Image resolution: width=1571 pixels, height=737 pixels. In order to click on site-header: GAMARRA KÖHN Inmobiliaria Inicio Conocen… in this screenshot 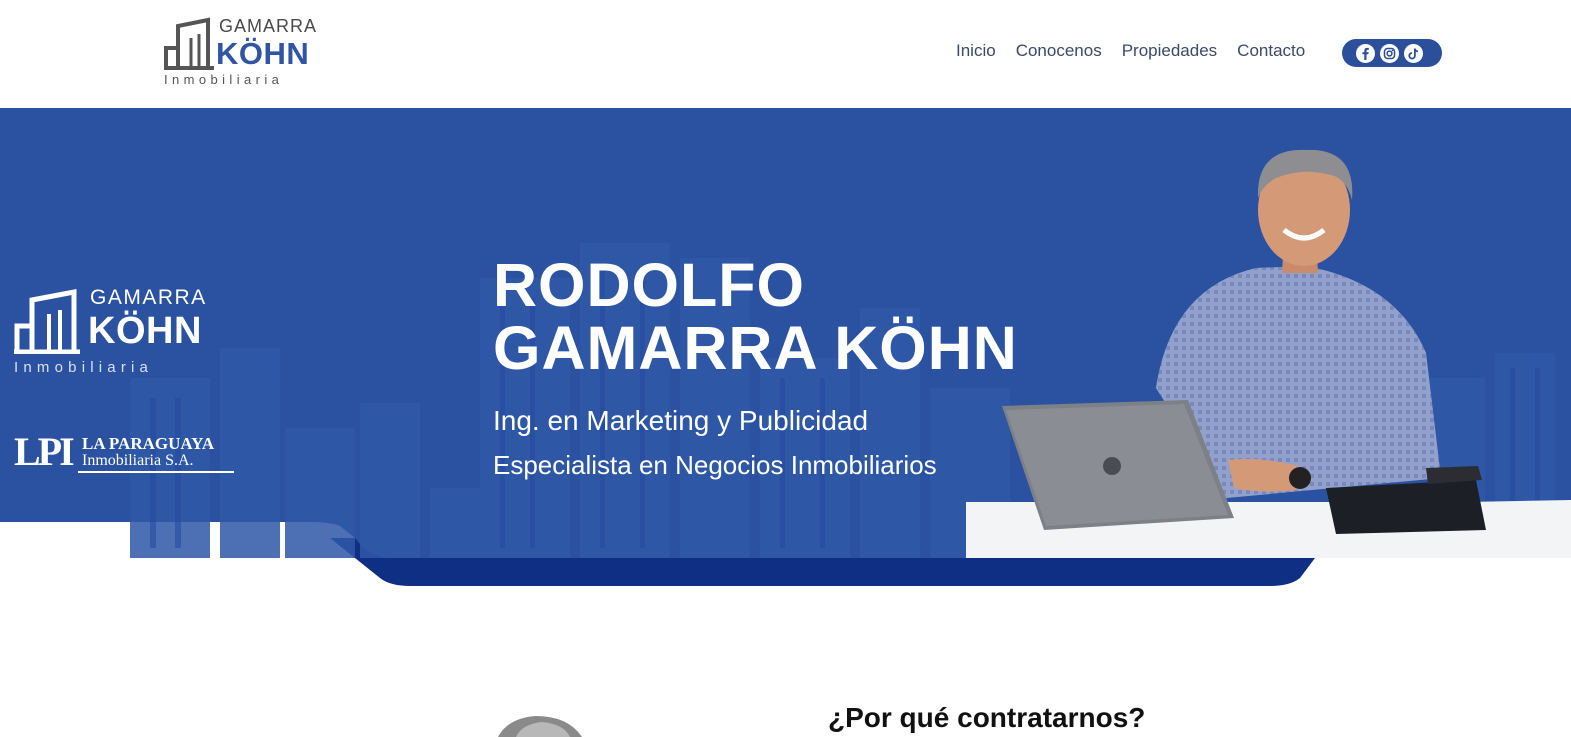, I will do `click(785, 54)`.